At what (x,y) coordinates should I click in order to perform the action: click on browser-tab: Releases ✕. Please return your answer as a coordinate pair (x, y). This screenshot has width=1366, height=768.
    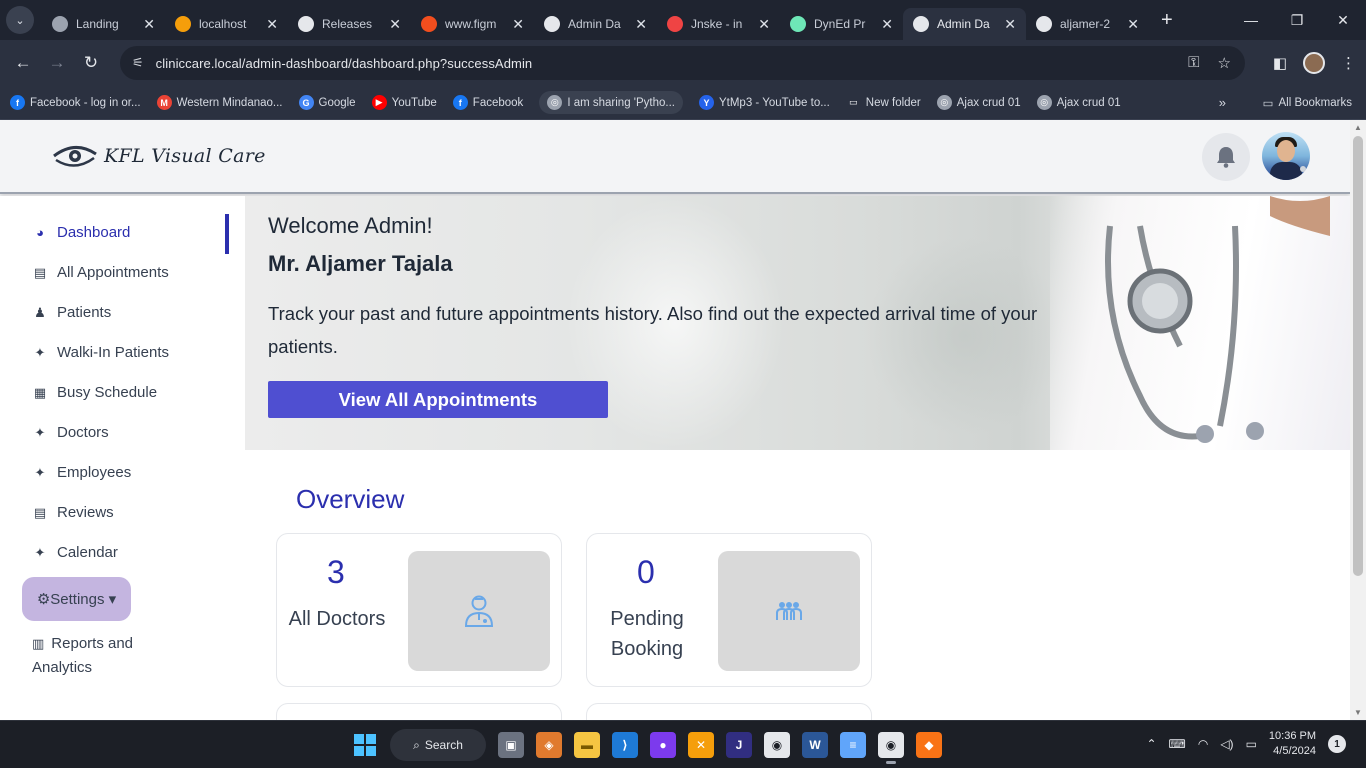
    Looking at the image, I should click on (349, 24).